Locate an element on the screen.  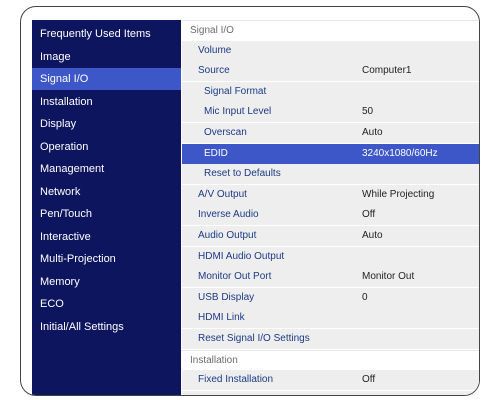
sidebar-item-display: Display is located at coordinates (106, 124).